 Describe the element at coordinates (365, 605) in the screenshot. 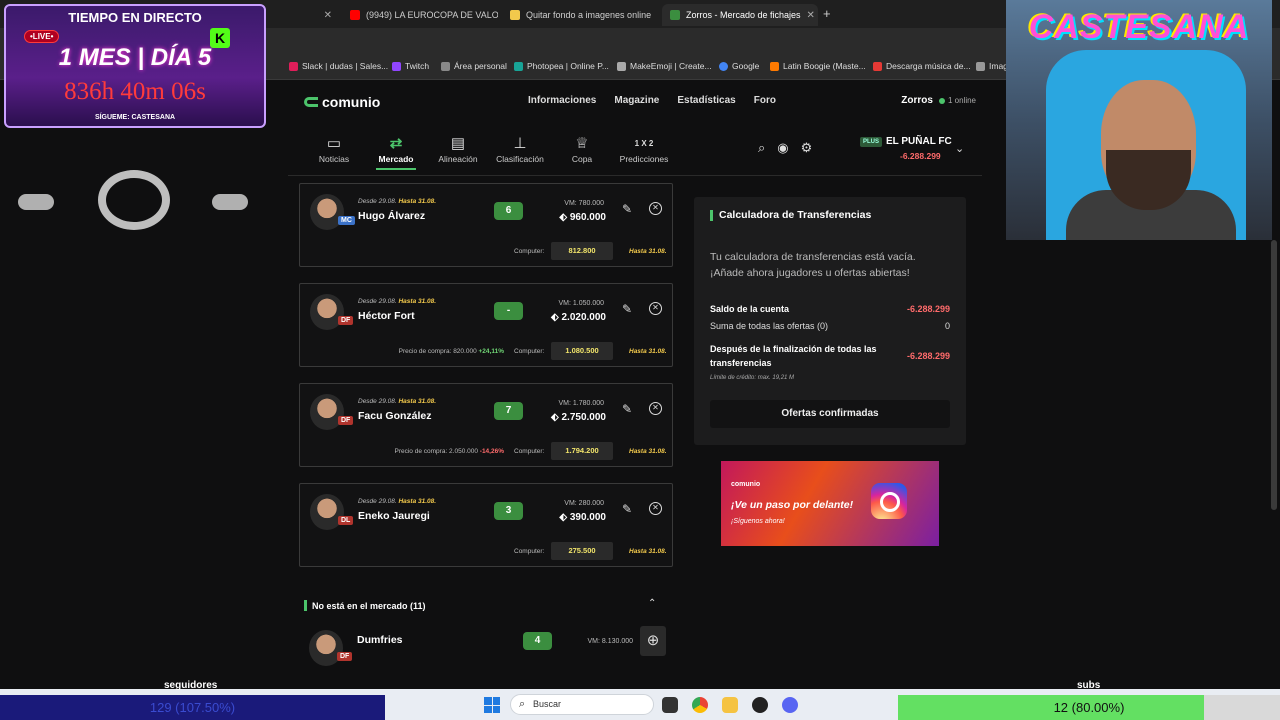

I see `not-in-market-header: No está en el mercado (11)` at that location.